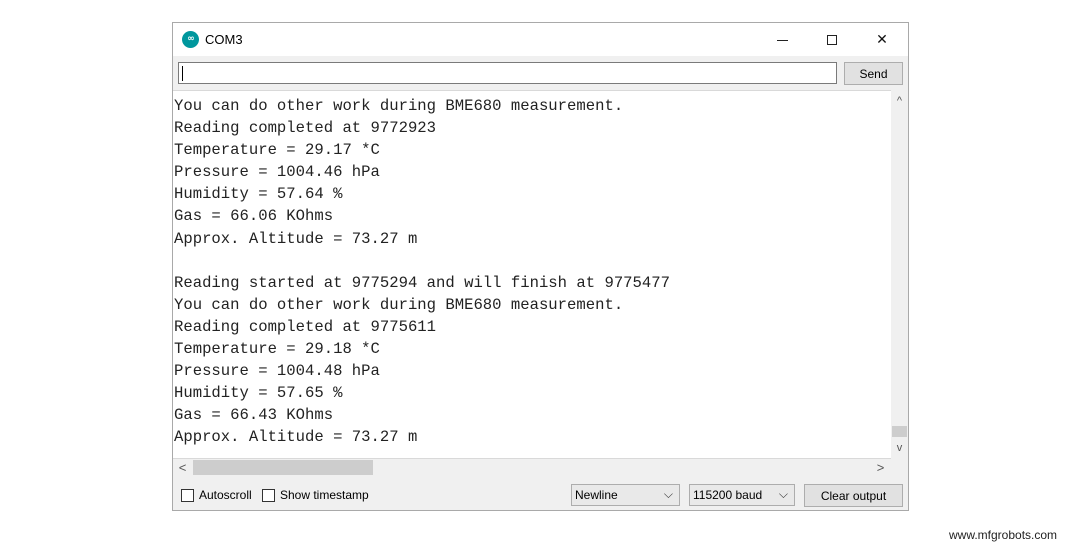 The height and width of the screenshot is (546, 1080). I want to click on title-bar: ∞ COM3 ✕, so click(540, 39).